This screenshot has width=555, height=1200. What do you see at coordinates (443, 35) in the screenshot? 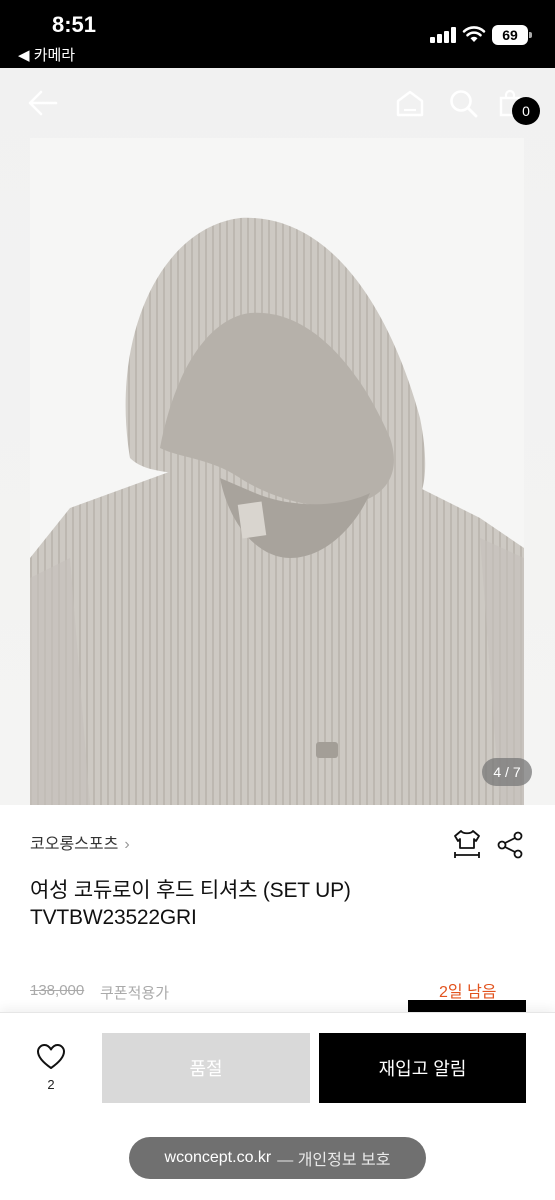
I see `signal-icon` at bounding box center [443, 35].